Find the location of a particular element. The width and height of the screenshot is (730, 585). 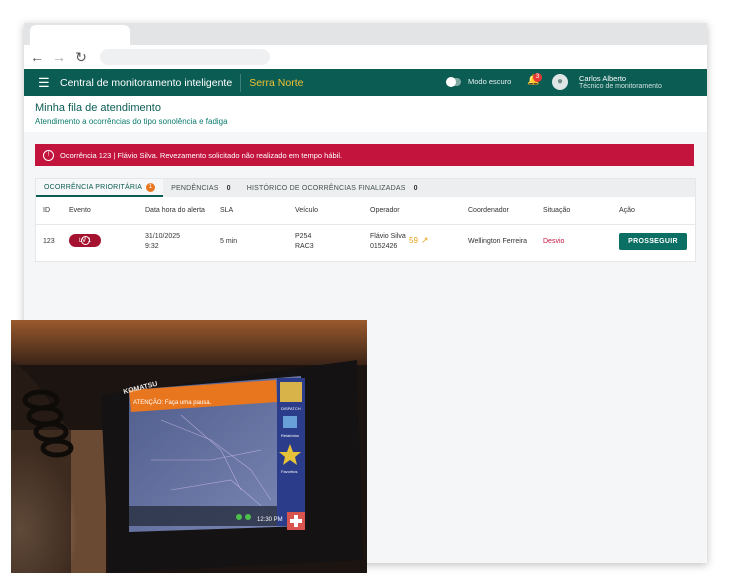

back-arrow-icon: ← is located at coordinates (37, 57).